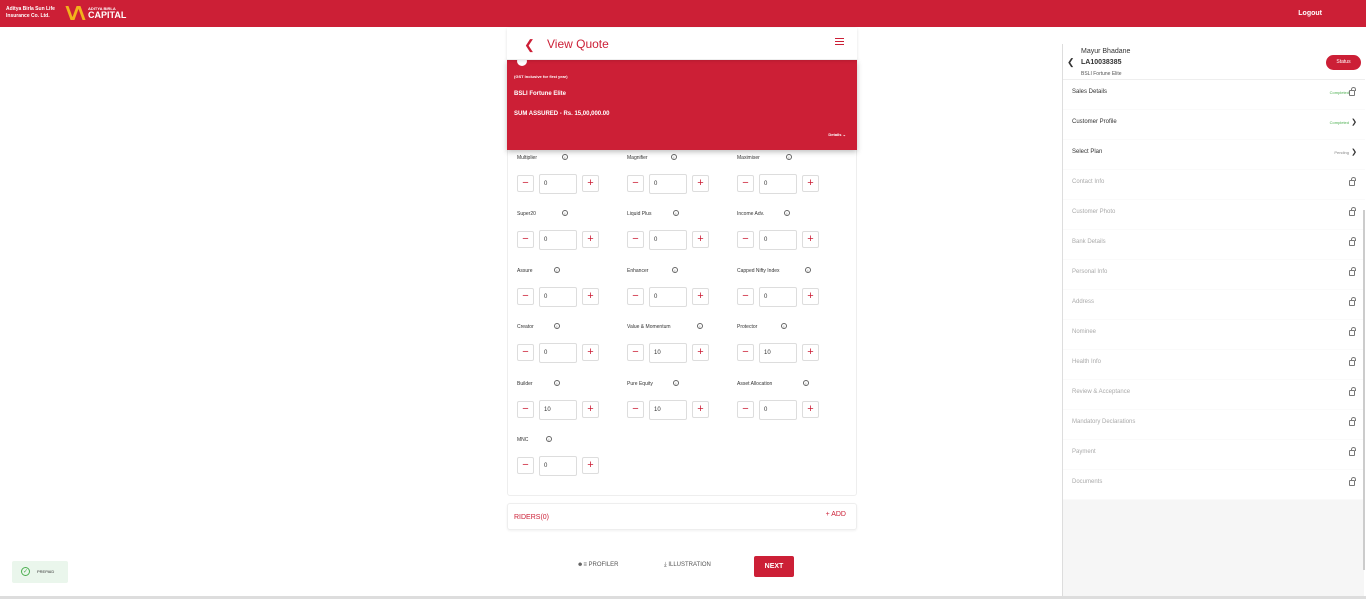  I want to click on status-button: Status, so click(1343, 62).